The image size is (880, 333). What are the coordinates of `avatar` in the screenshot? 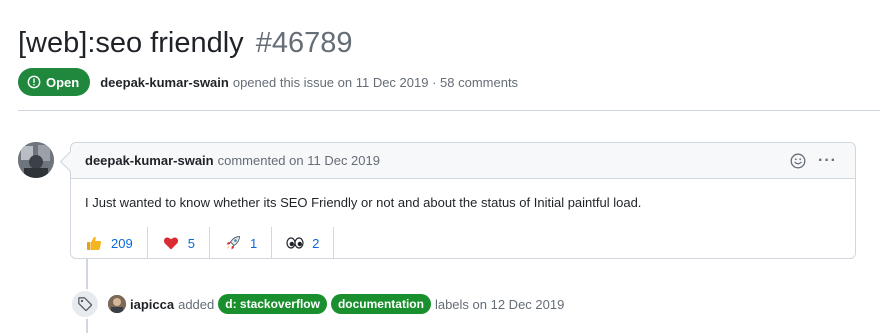 It's located at (36, 160).